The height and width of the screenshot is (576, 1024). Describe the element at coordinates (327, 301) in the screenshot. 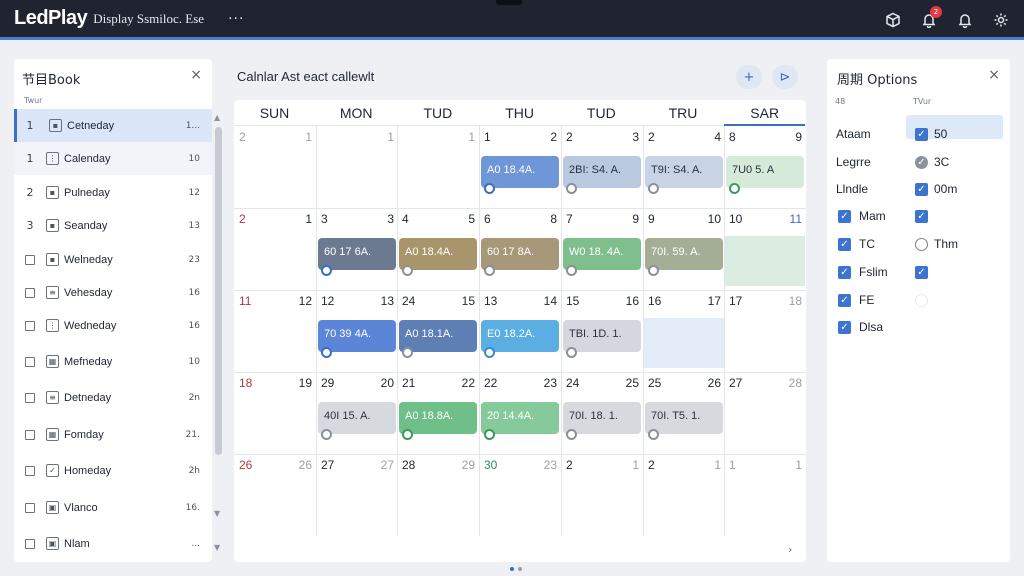

I see `day-number: 12` at that location.